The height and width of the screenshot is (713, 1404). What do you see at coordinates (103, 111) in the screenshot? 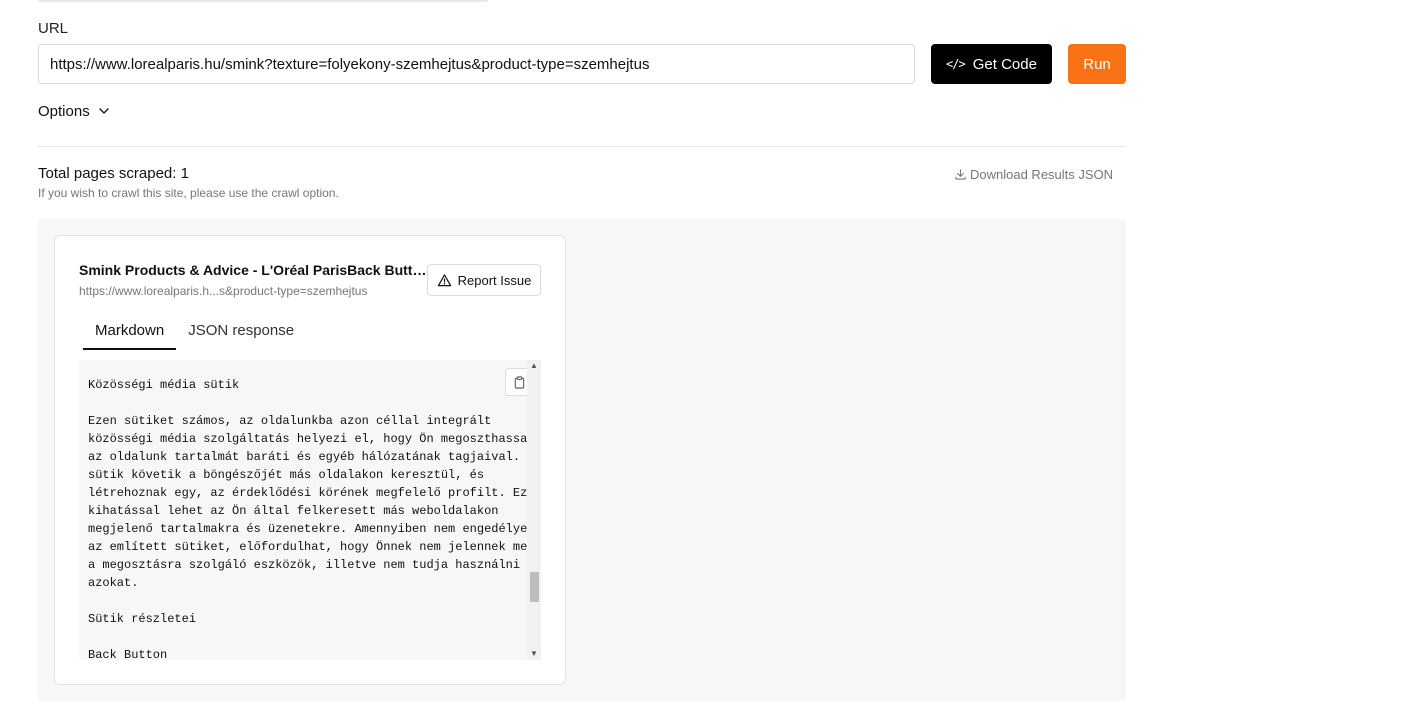
I see `chevron-down-icon` at bounding box center [103, 111].